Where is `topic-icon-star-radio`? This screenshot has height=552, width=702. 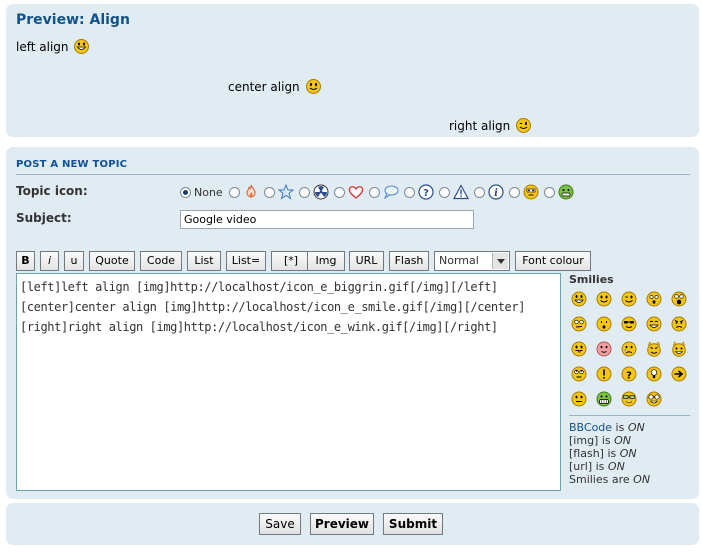
topic-icon-star-radio is located at coordinates (269, 192).